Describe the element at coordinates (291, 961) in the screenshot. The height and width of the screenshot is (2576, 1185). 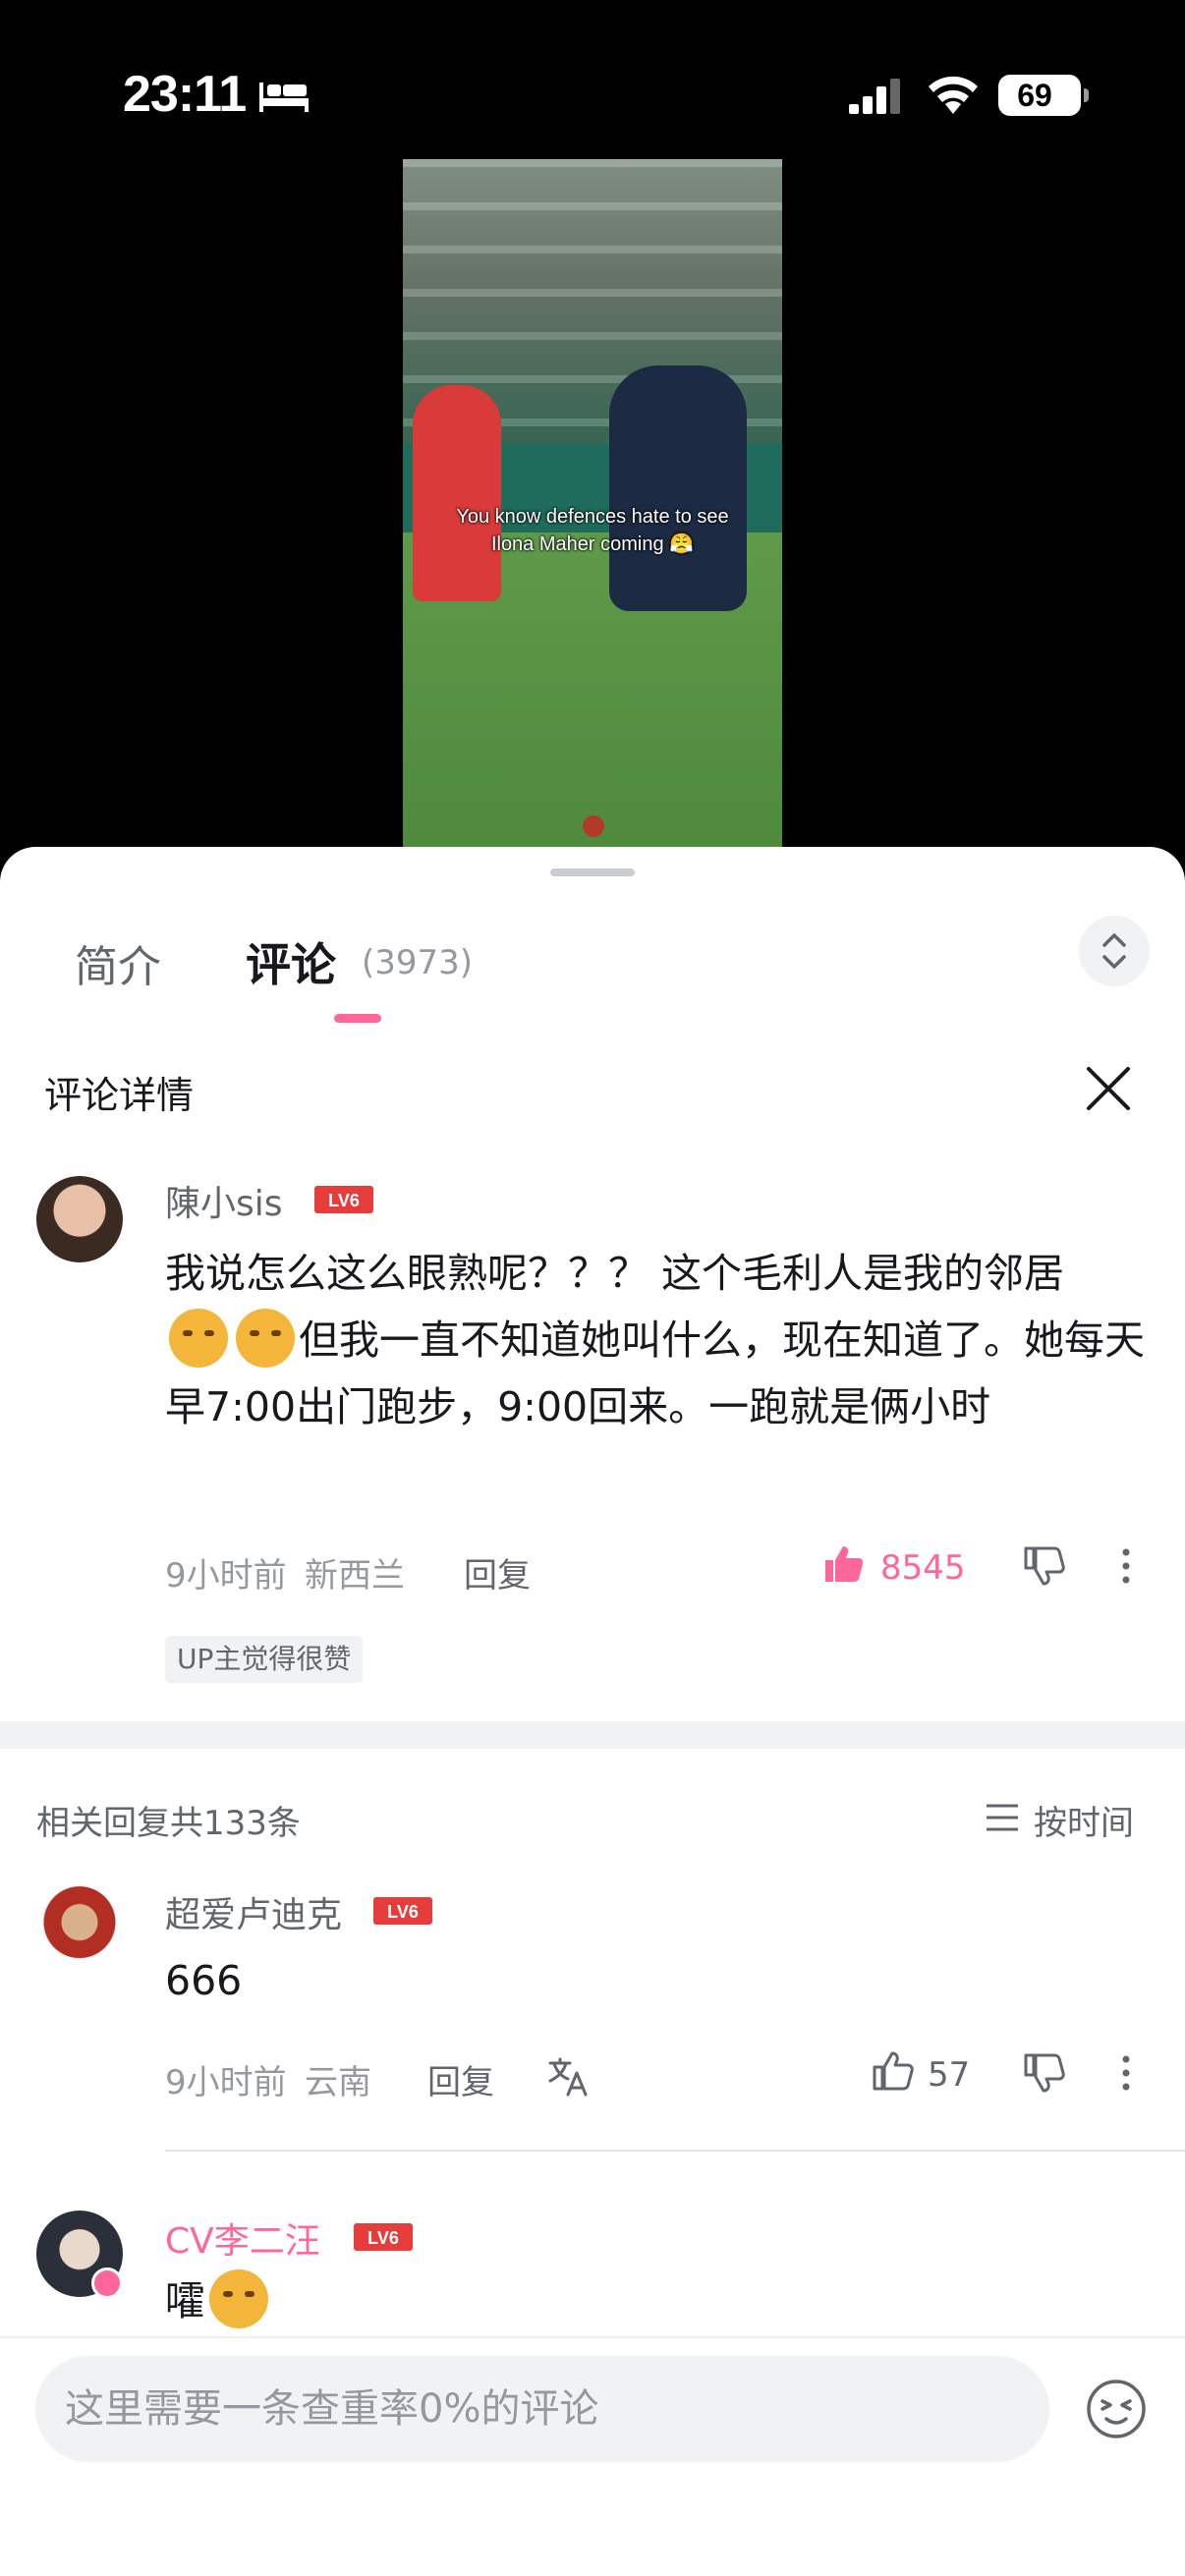
I see `tab-comments: 评论` at that location.